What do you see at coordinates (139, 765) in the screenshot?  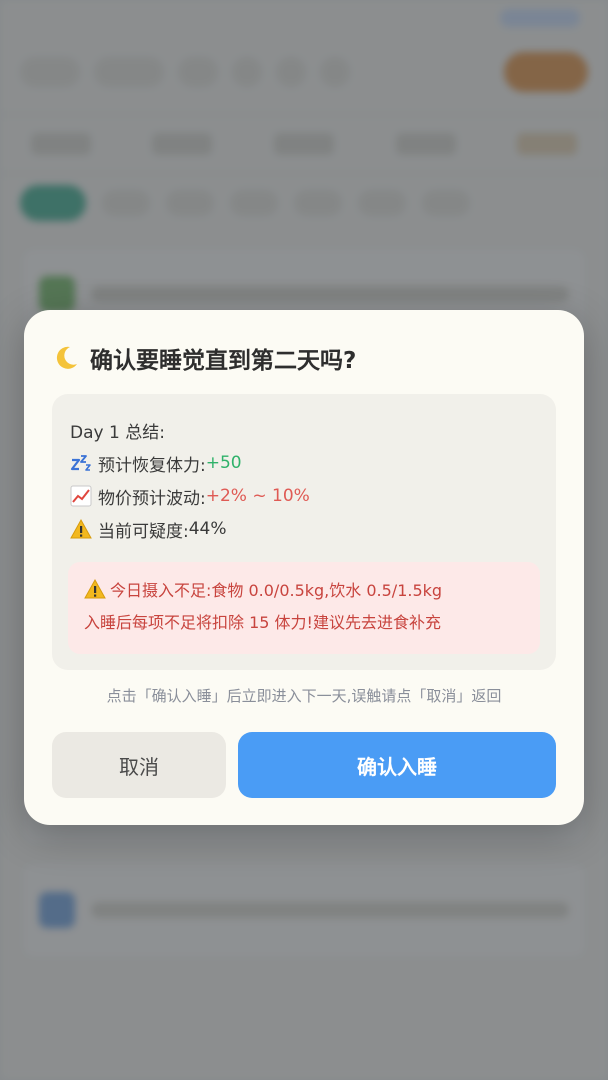 I see `cancel-button: 取消` at bounding box center [139, 765].